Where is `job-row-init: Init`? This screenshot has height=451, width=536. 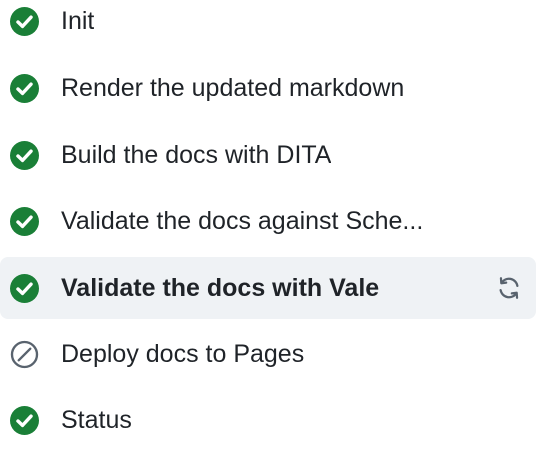 job-row-init: Init is located at coordinates (268, 26).